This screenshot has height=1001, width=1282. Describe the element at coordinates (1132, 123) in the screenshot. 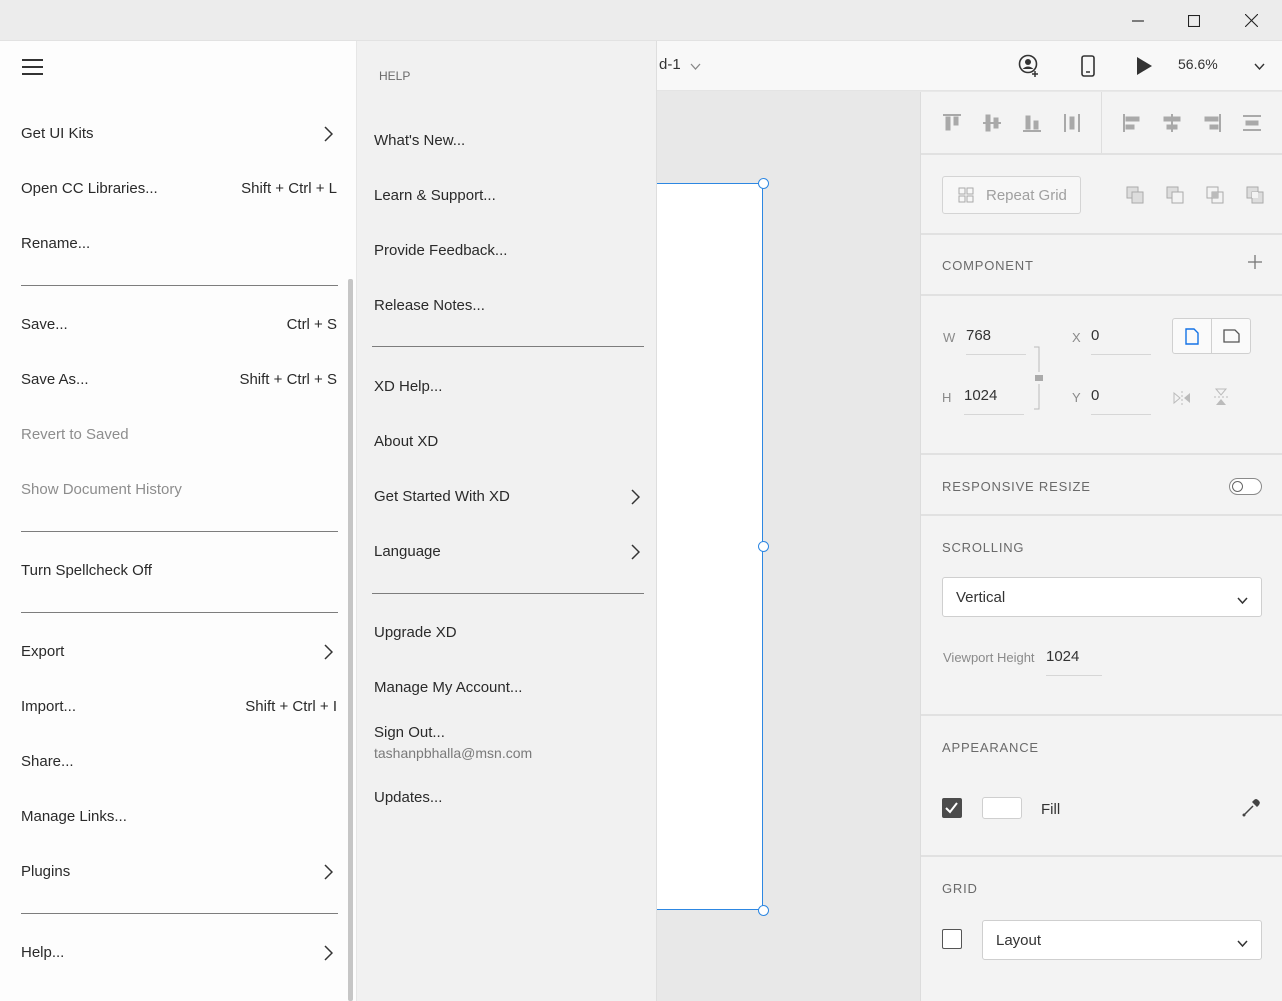

I see `align-left-icon` at that location.